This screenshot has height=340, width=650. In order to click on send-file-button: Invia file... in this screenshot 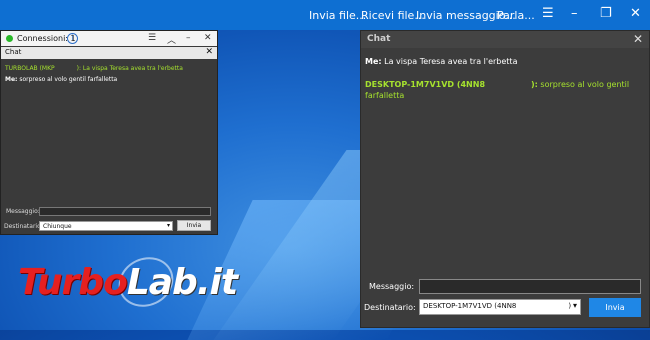, I will do `click(337, 15)`.